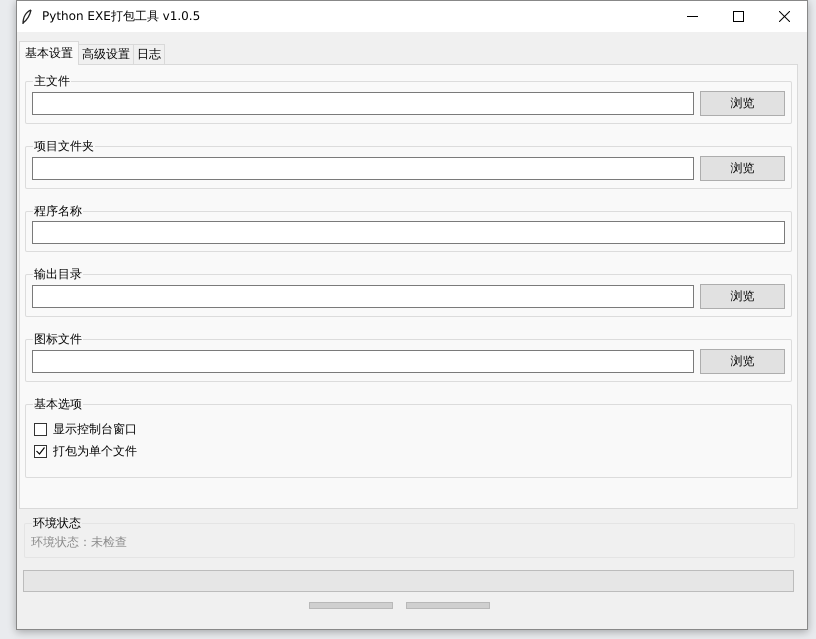 The height and width of the screenshot is (639, 816). What do you see at coordinates (784, 16) in the screenshot?
I see `close-icon` at bounding box center [784, 16].